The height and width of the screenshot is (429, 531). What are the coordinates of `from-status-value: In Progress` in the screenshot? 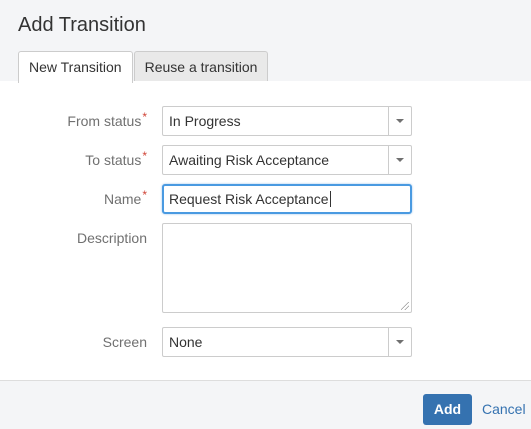 It's located at (205, 121).